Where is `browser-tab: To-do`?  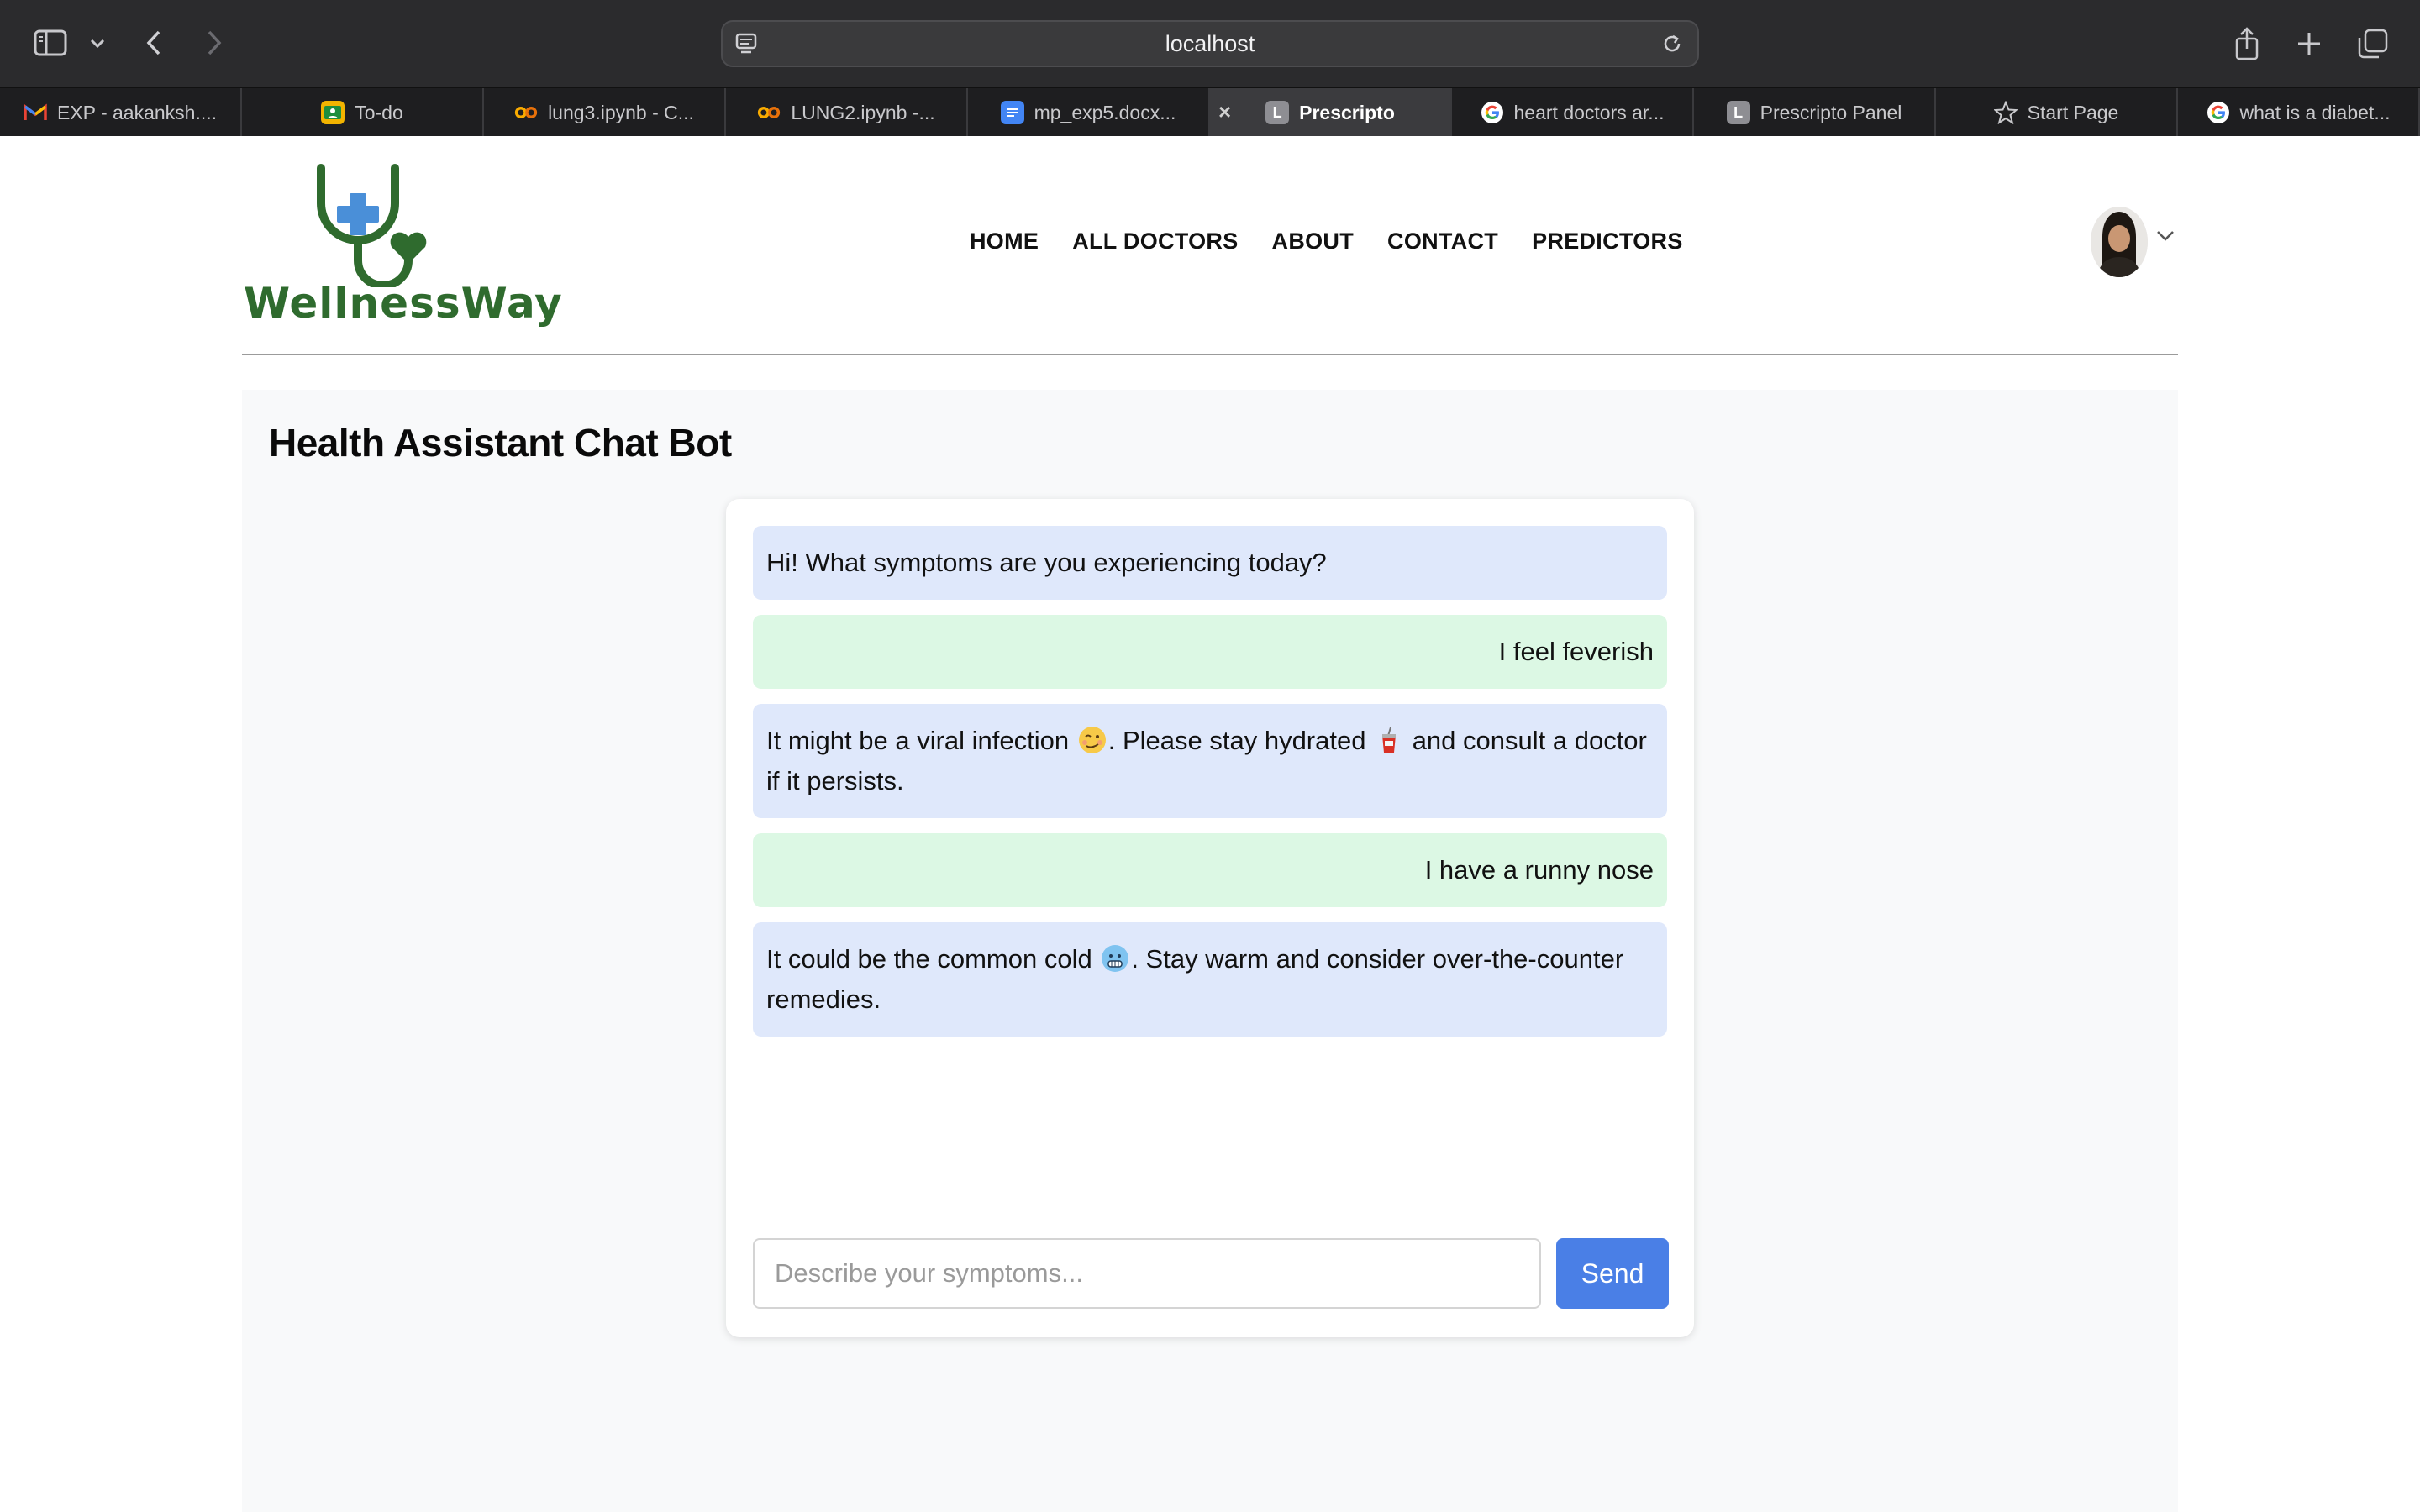 browser-tab: To-do is located at coordinates (363, 112).